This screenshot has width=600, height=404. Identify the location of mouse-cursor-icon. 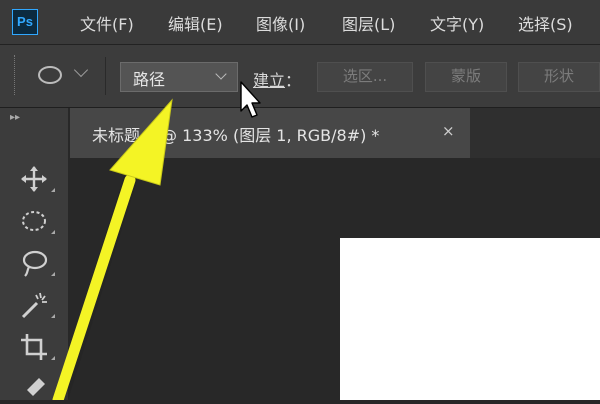
(250, 99).